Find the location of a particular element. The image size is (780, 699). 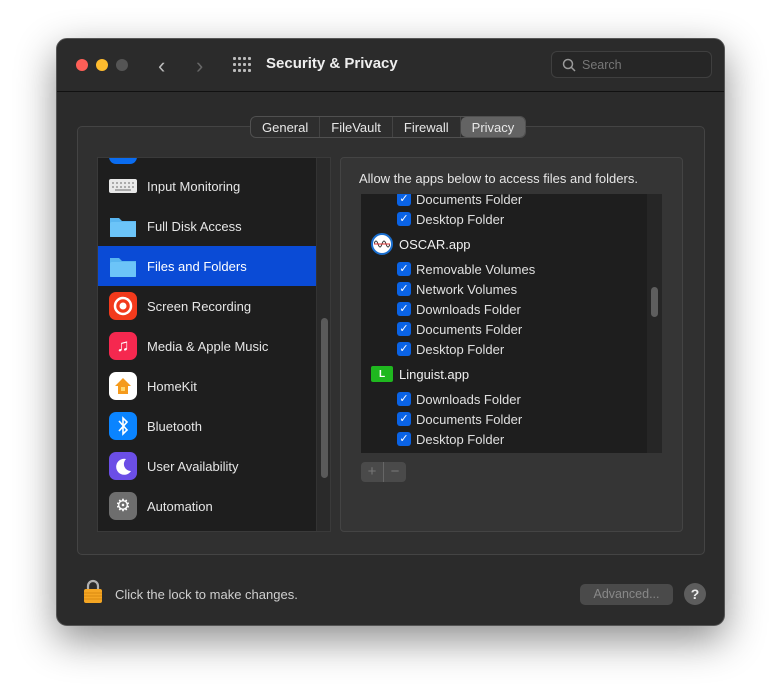

permission-label: Removable Volumes is located at coordinates (476, 269).